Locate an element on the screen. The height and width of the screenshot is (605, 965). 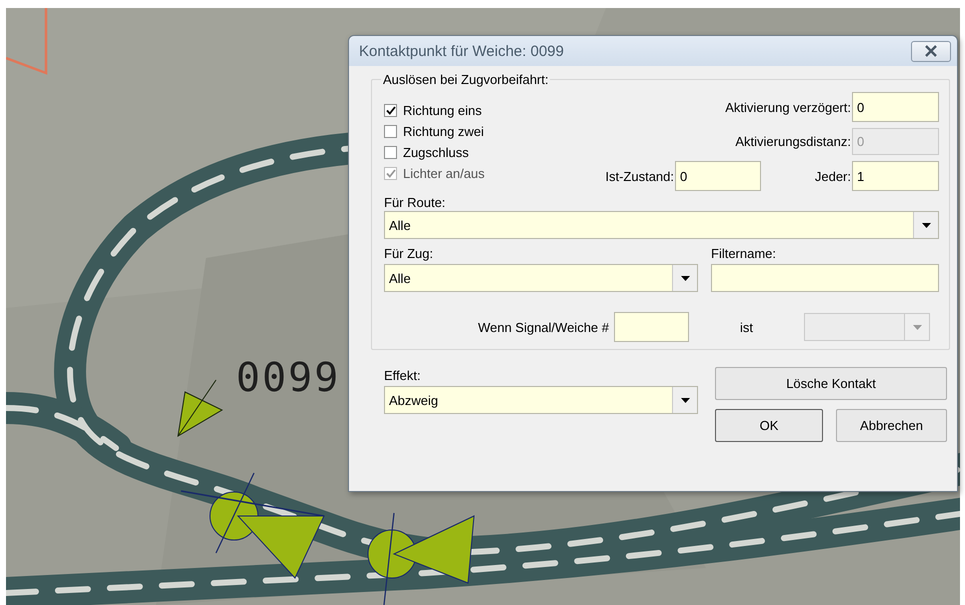
field-label: ist is located at coordinates (746, 327).